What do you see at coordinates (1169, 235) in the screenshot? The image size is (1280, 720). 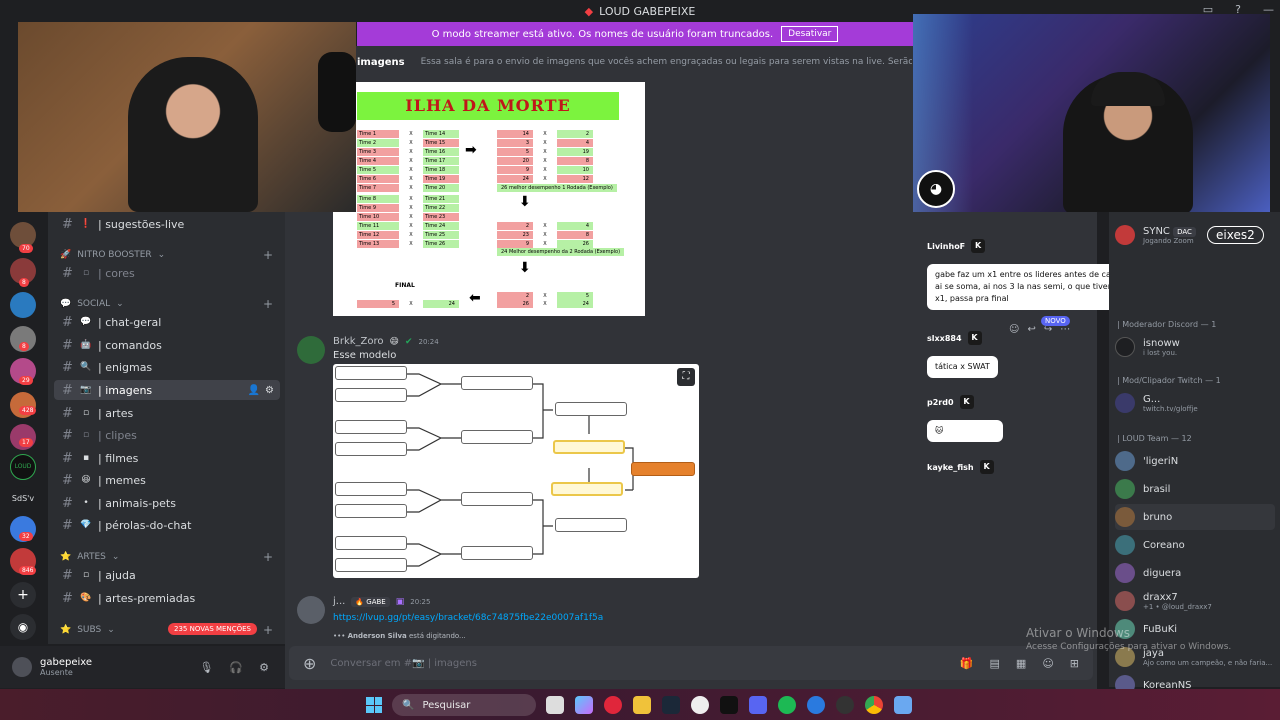 I see `member-info: SYNC DAC Jogando Zoom` at bounding box center [1169, 235].